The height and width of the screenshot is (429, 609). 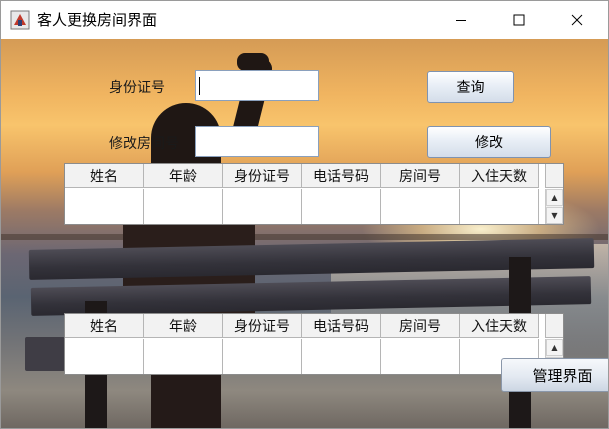 I want to click on maximize-button, so click(x=519, y=20).